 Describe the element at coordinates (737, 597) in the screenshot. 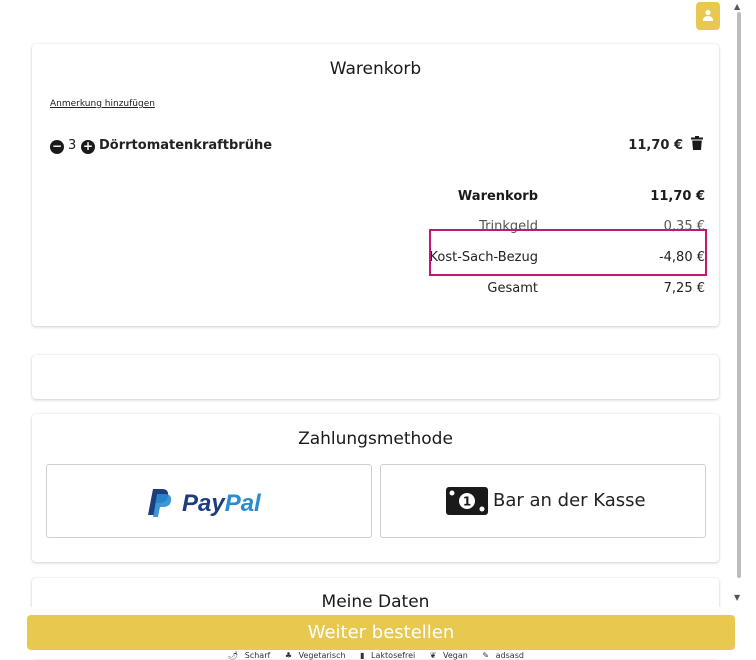

I see `scroll-down-arrow: ▼` at that location.